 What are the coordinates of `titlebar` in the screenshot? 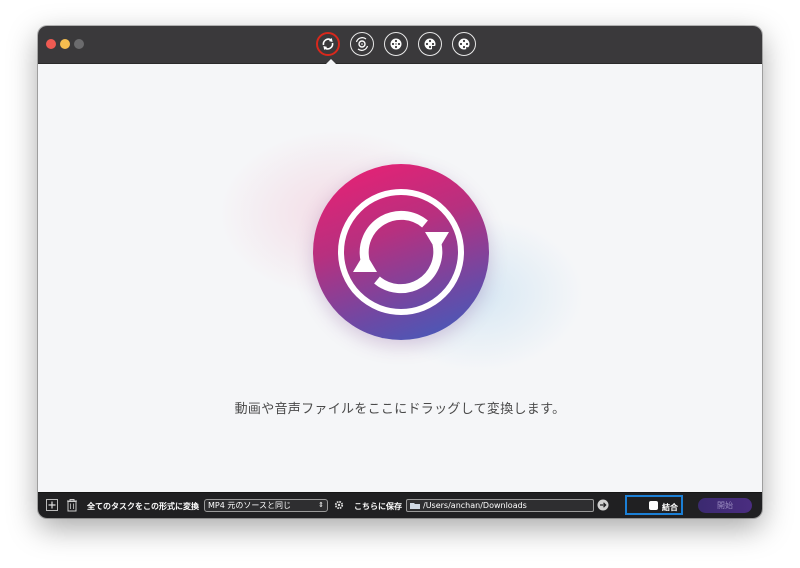 It's located at (400, 45).